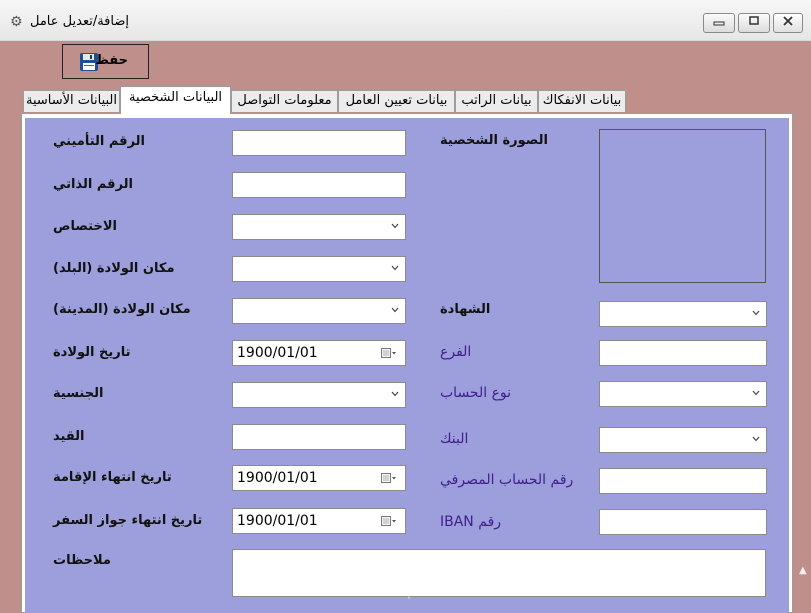  What do you see at coordinates (277, 478) in the screenshot?
I see `residence-expiry-value: 1900/01/01` at bounding box center [277, 478].